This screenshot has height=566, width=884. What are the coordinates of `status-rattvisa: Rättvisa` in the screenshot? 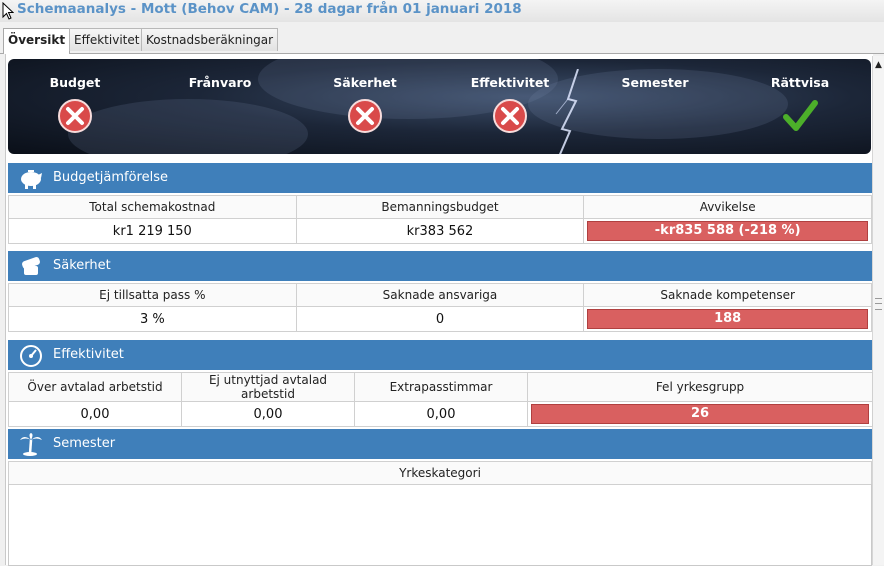 It's located at (800, 104).